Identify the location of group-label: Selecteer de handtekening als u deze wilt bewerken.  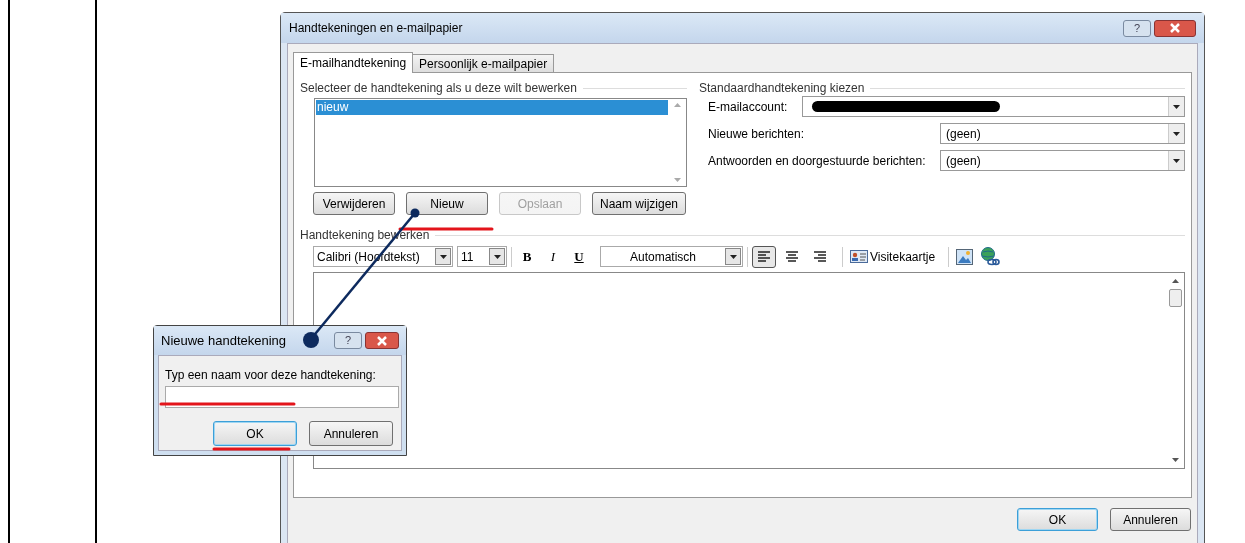
(438, 88).